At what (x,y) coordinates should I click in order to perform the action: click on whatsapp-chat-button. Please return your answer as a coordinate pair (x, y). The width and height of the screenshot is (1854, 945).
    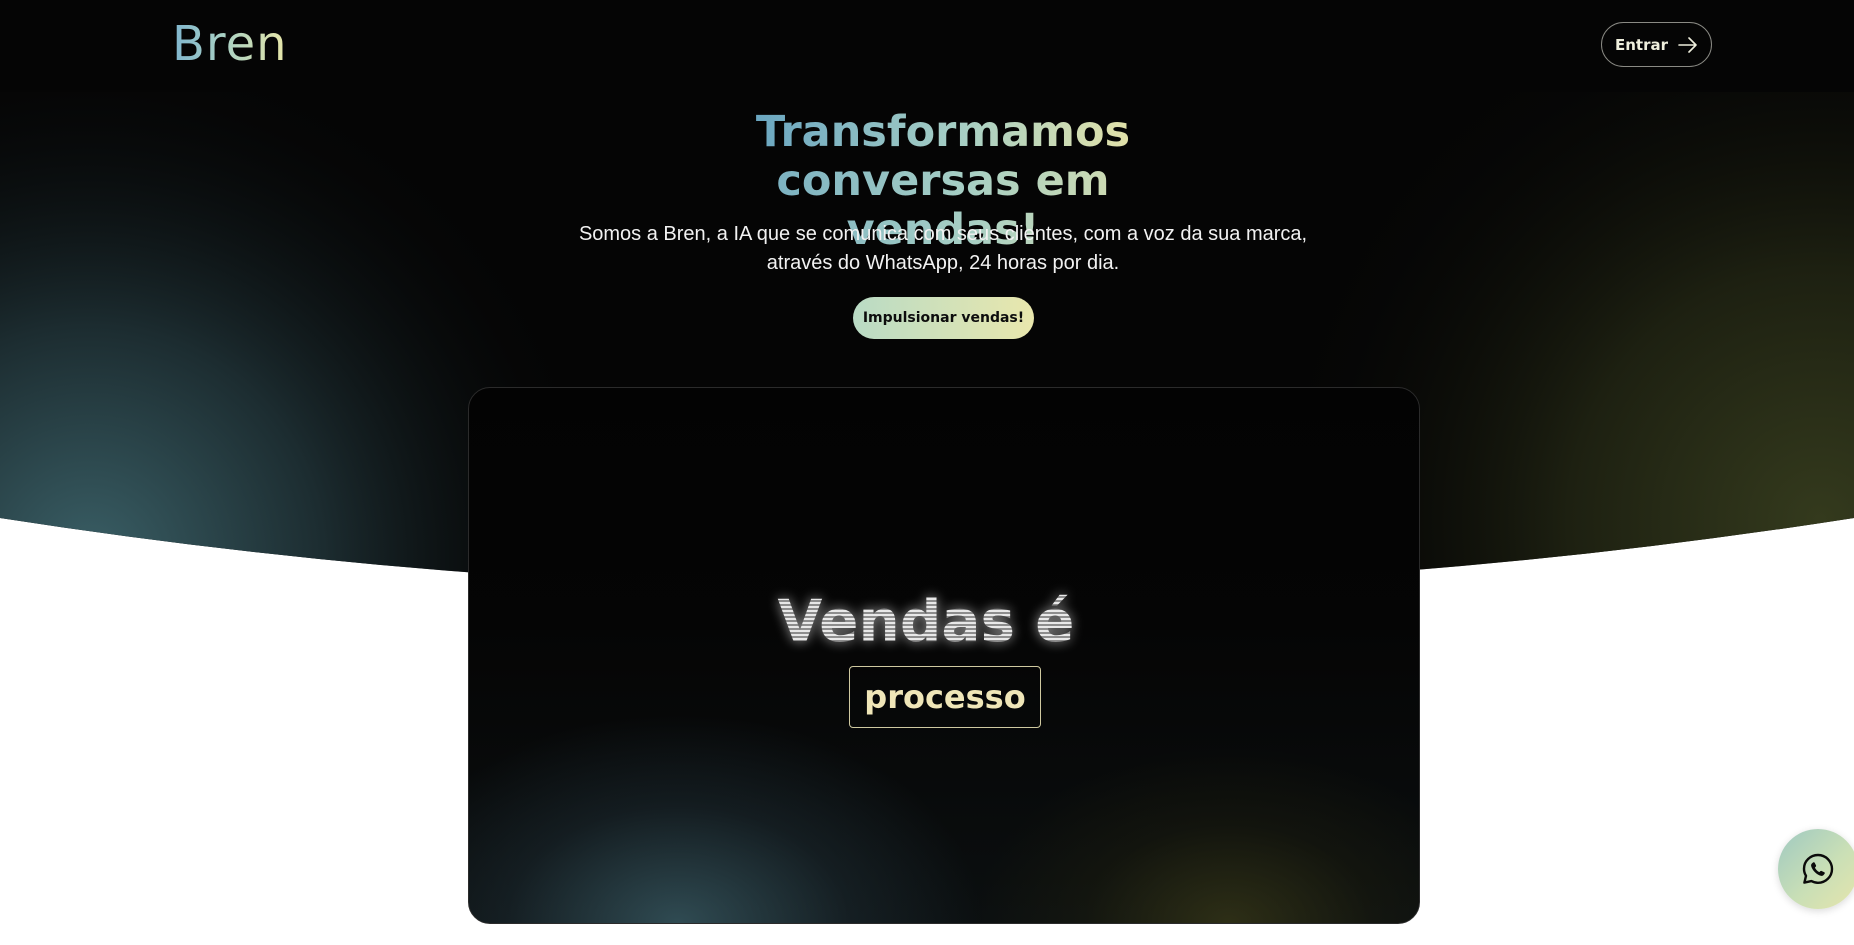
    Looking at the image, I should click on (1816, 869).